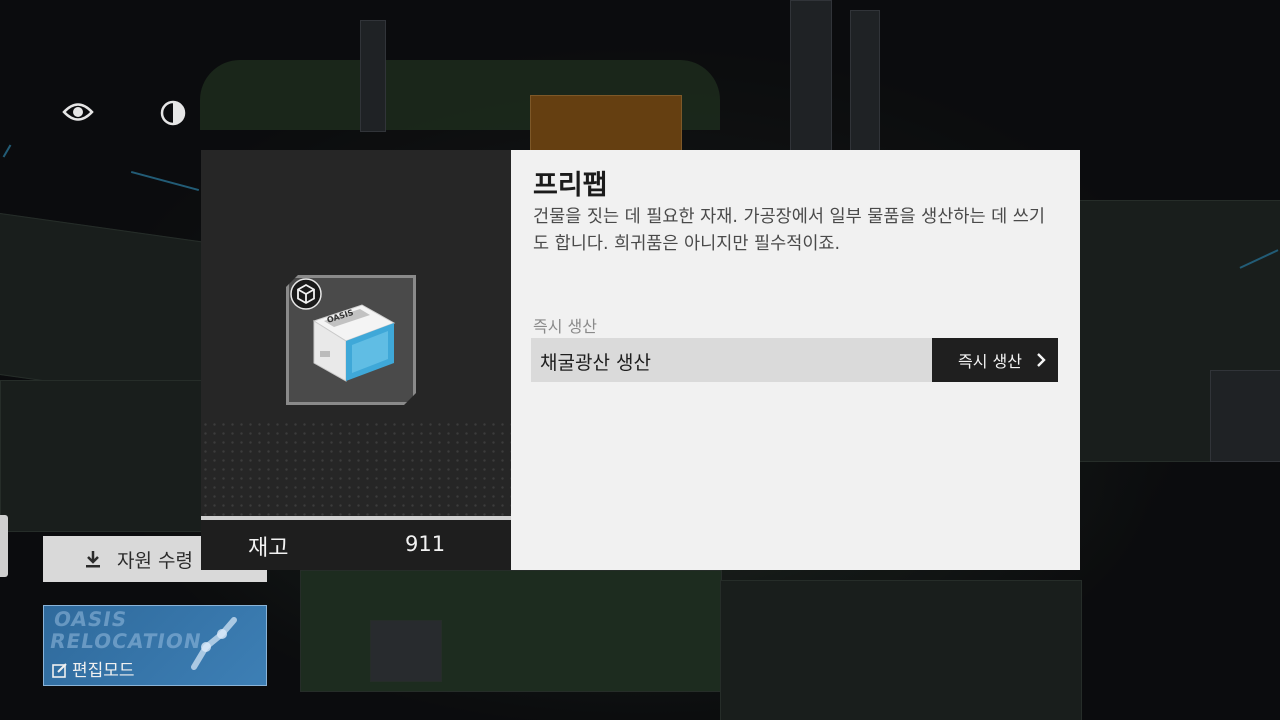 This screenshot has width=1280, height=720. What do you see at coordinates (595, 363) in the screenshot?
I see `production-source-name: 채굴광산 생산` at bounding box center [595, 363].